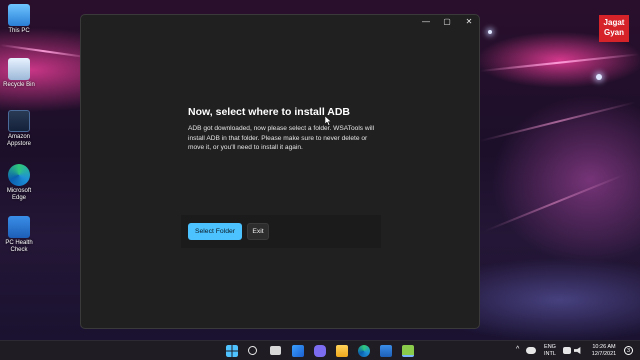  Describe the element at coordinates (517, 350) in the screenshot. I see `show-hidden-icons-chevron: ^` at that location.